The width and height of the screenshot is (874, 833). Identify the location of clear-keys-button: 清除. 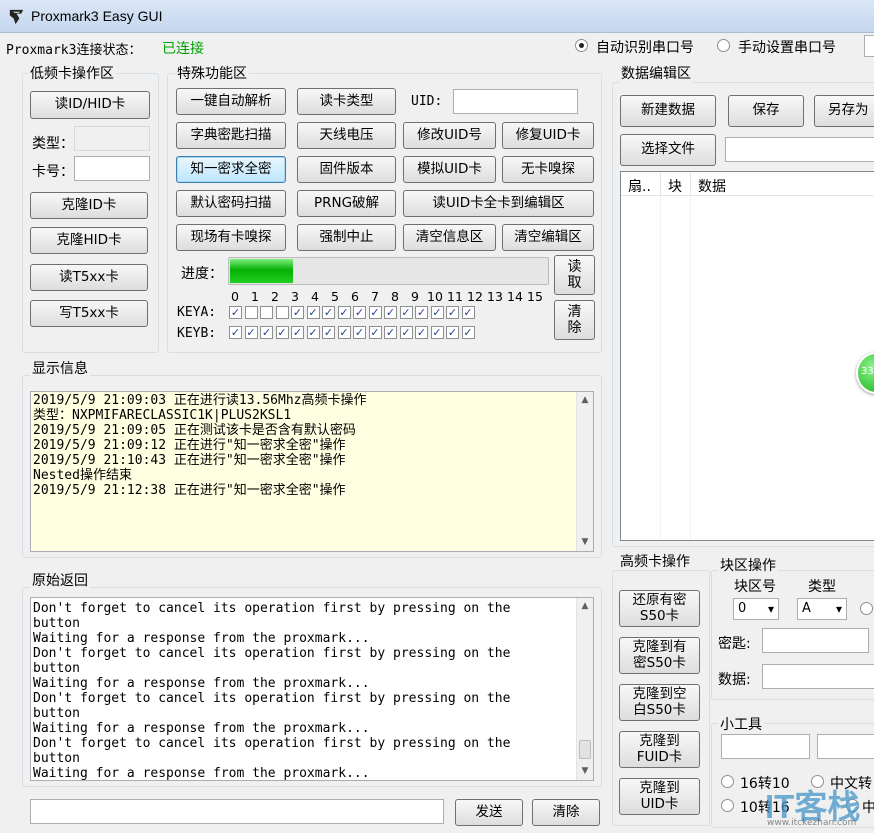
(574, 320).